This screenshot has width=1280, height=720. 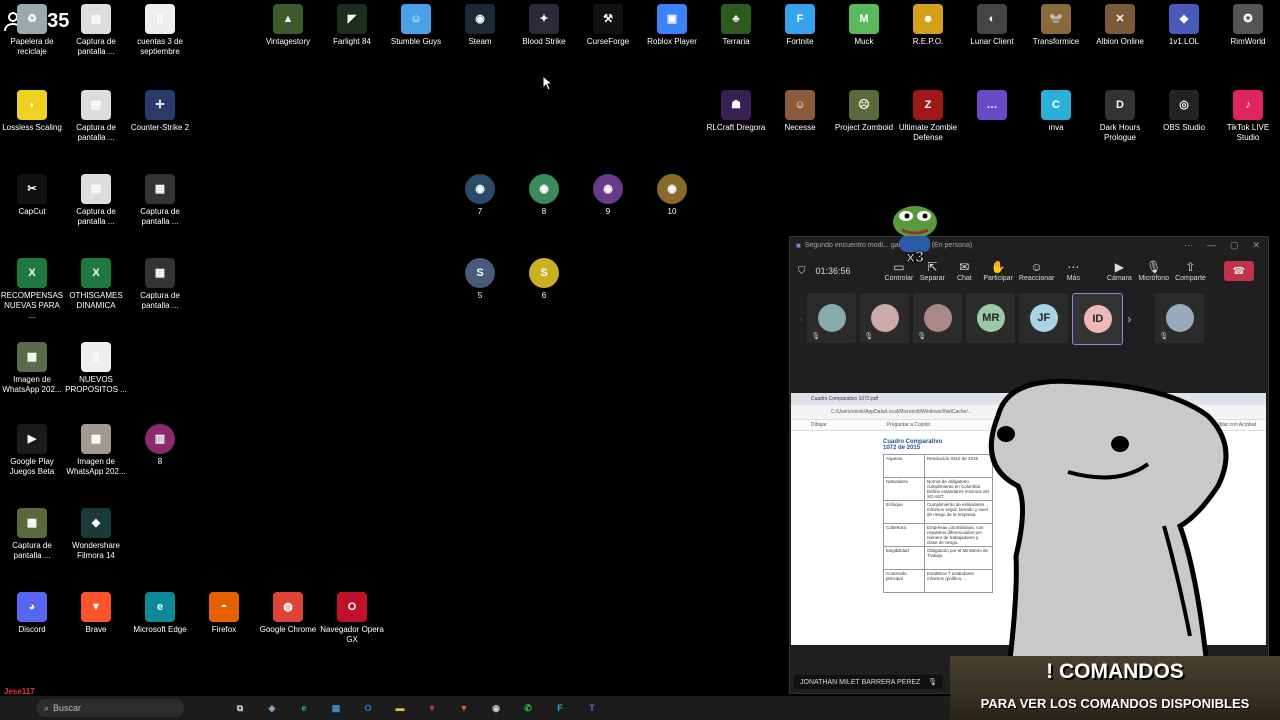 What do you see at coordinates (1248, 116) in the screenshot?
I see `desktop-icon: ♪ TikTok LIVE Studio` at bounding box center [1248, 116].